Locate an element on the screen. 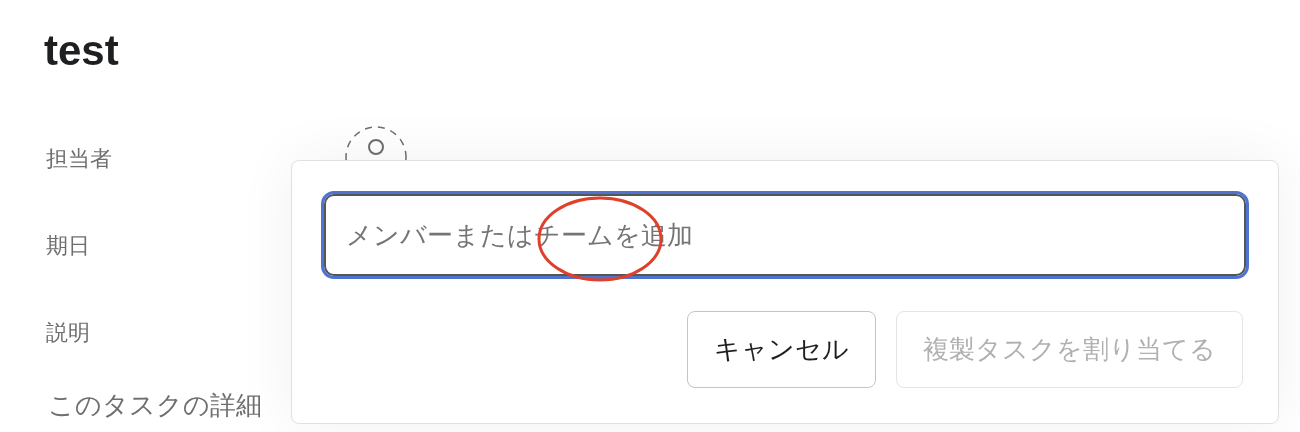 This screenshot has height=432, width=1300. field-label: 担当者 is located at coordinates (79, 159).